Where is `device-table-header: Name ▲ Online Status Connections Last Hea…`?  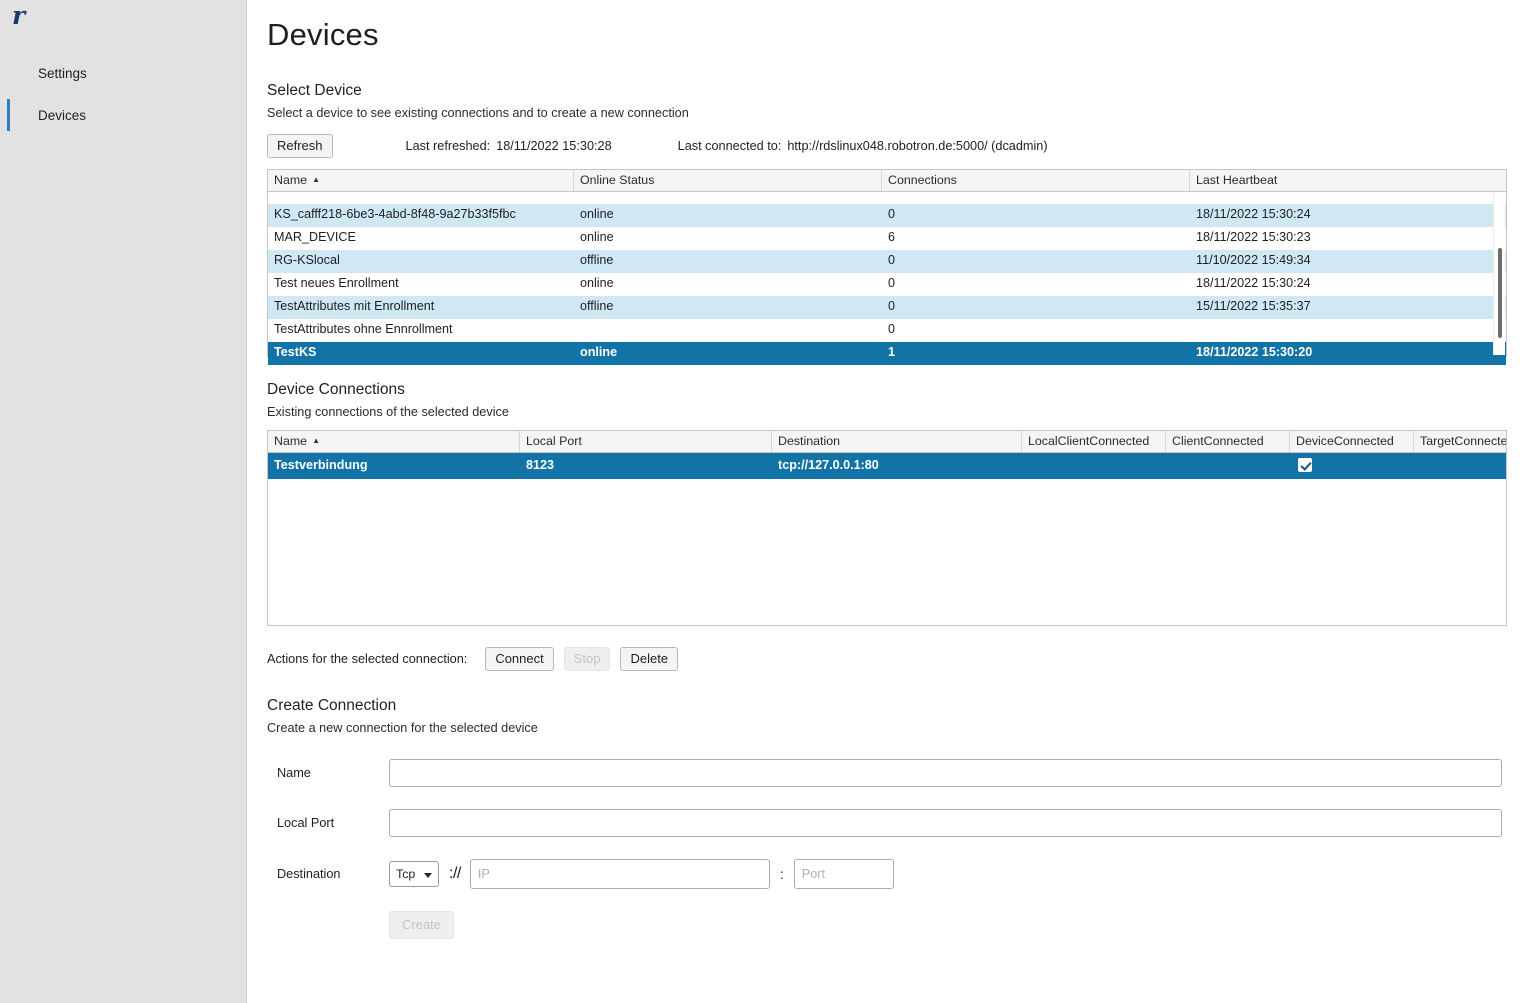
device-table-header: Name ▲ Online Status Connections Last Hea… is located at coordinates (887, 181).